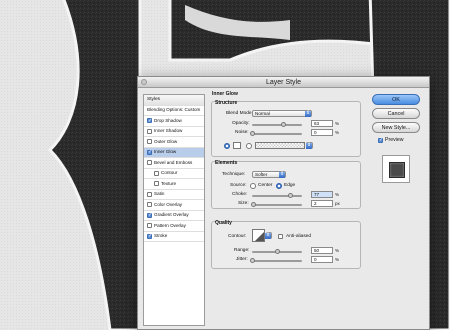  What do you see at coordinates (226, 103) in the screenshot?
I see `structure-title: Structure` at bounding box center [226, 103].